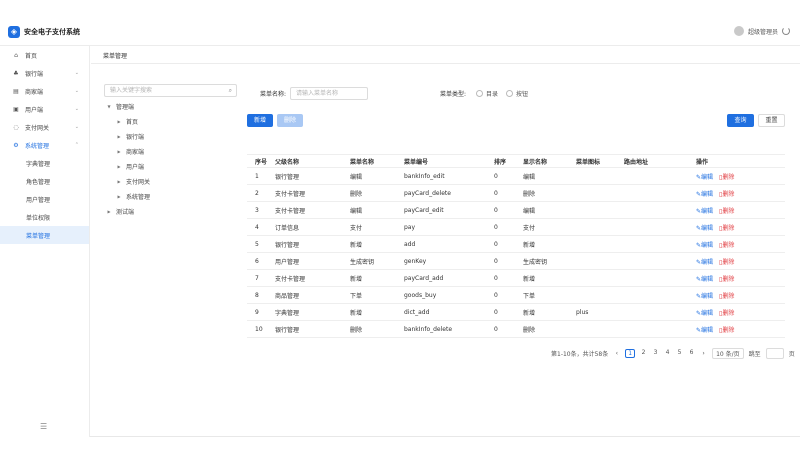 This screenshot has height=453, width=800. What do you see at coordinates (171, 196) in the screenshot?
I see `tree-node: ▶ 系统管理` at bounding box center [171, 196].